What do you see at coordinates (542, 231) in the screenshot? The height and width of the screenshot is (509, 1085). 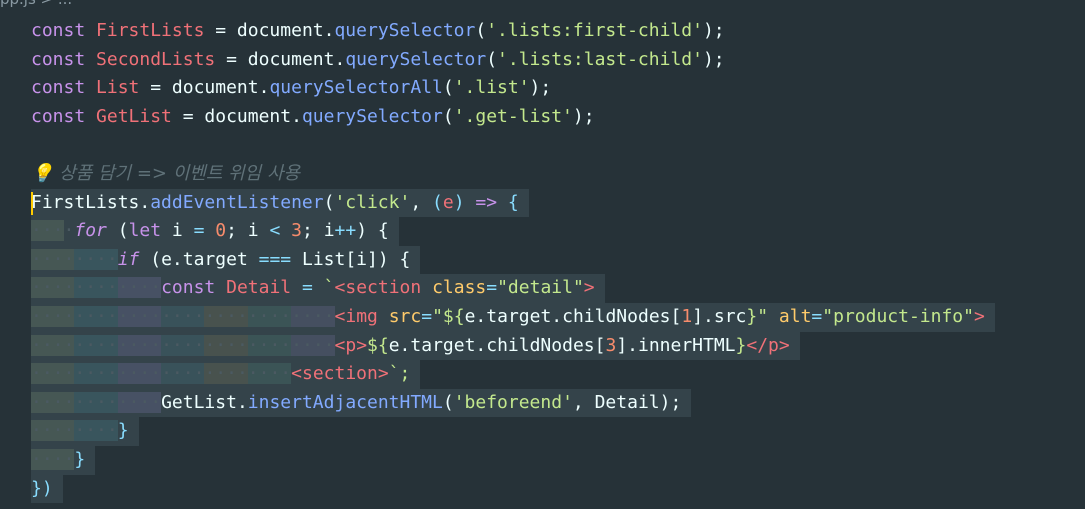 I see `code-line: ····for (let i = 0; i < 3; i++) {` at bounding box center [542, 231].